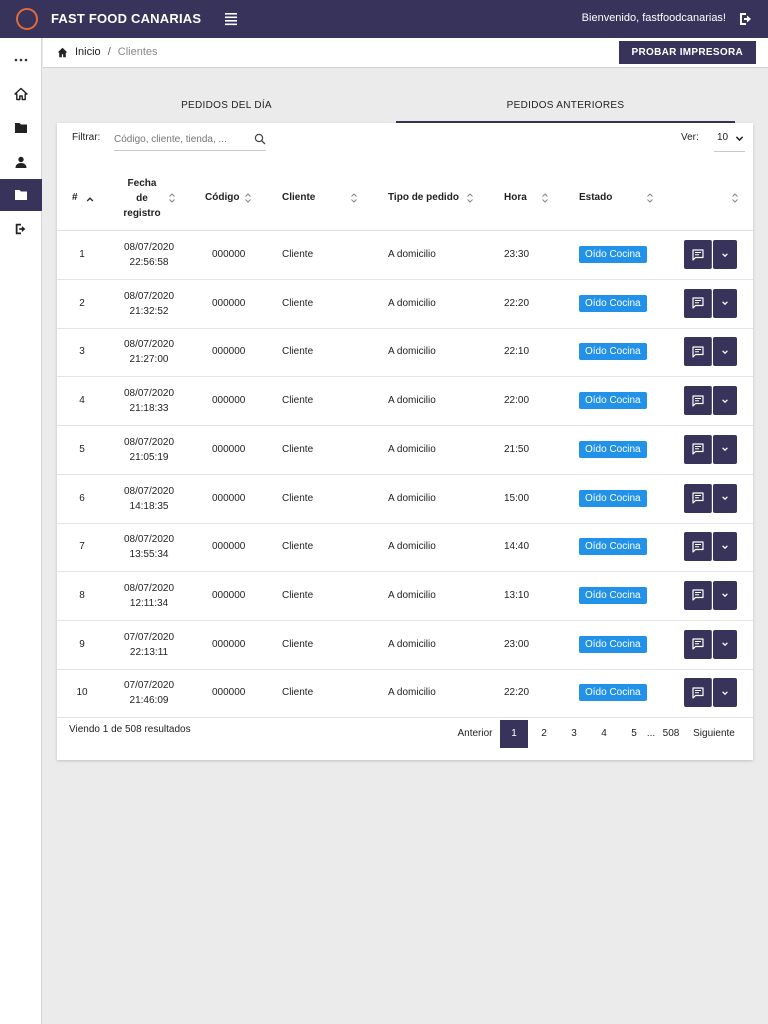 The image size is (768, 1024). Describe the element at coordinates (88, 52) in the screenshot. I see `breadcrumb-home: Inicio` at that location.